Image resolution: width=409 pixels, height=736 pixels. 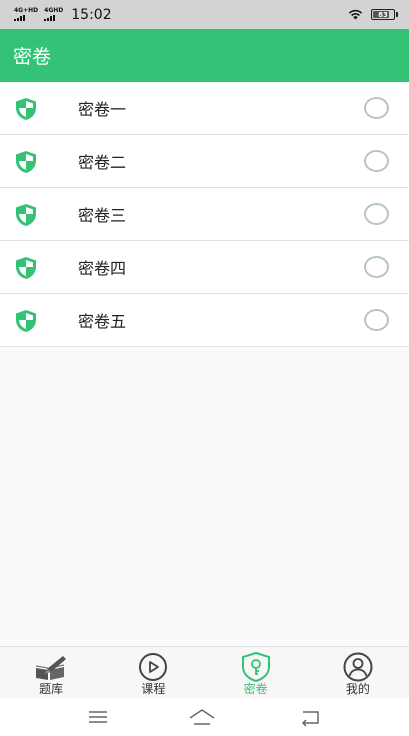 I want to click on tab-courses: 课程, so click(x=153, y=672).